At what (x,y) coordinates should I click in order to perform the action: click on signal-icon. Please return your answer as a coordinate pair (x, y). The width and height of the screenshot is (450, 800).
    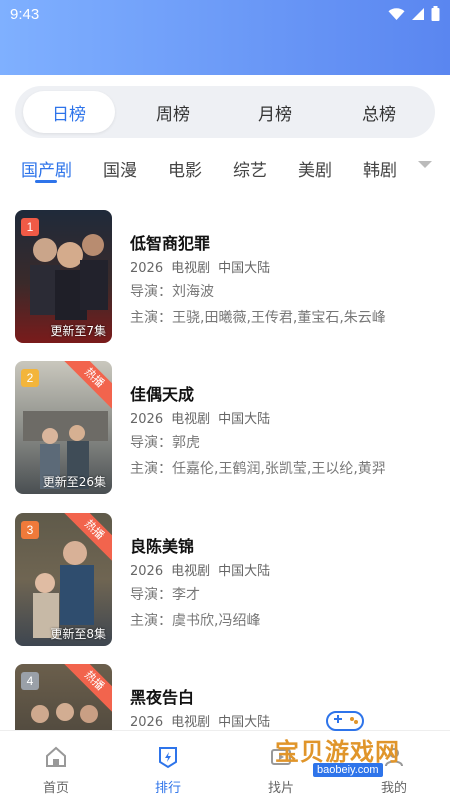
    Looking at the image, I should click on (418, 13).